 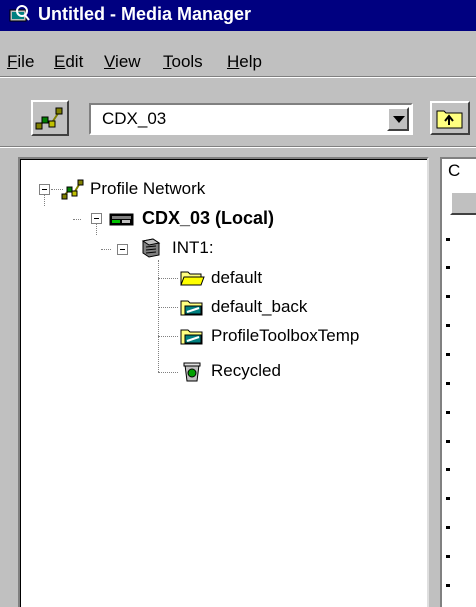 What do you see at coordinates (285, 335) in the screenshot?
I see `tree-node-label: ProfileToolboxTemp` at bounding box center [285, 335].